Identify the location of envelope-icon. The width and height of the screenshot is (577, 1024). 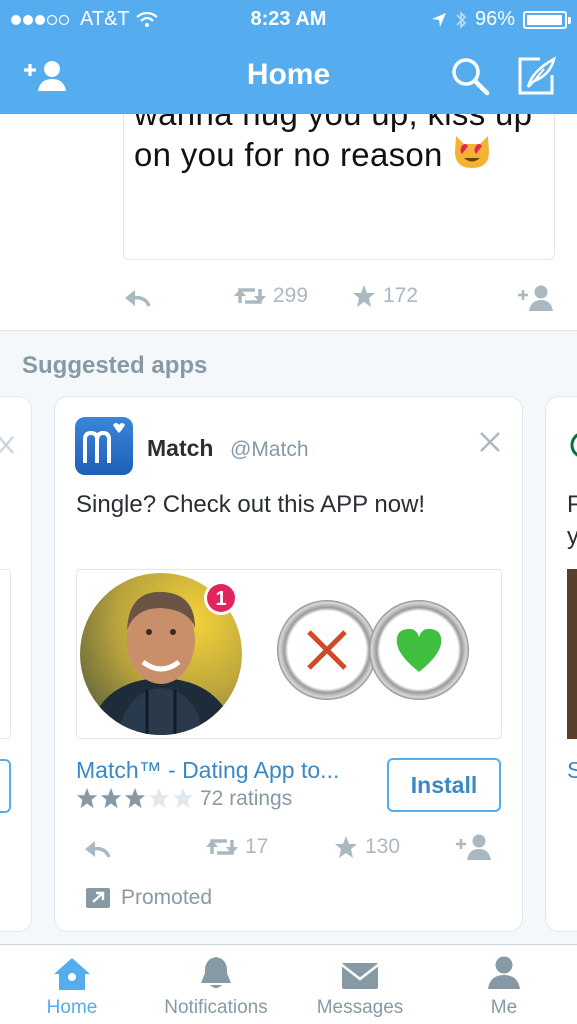
(360, 976).